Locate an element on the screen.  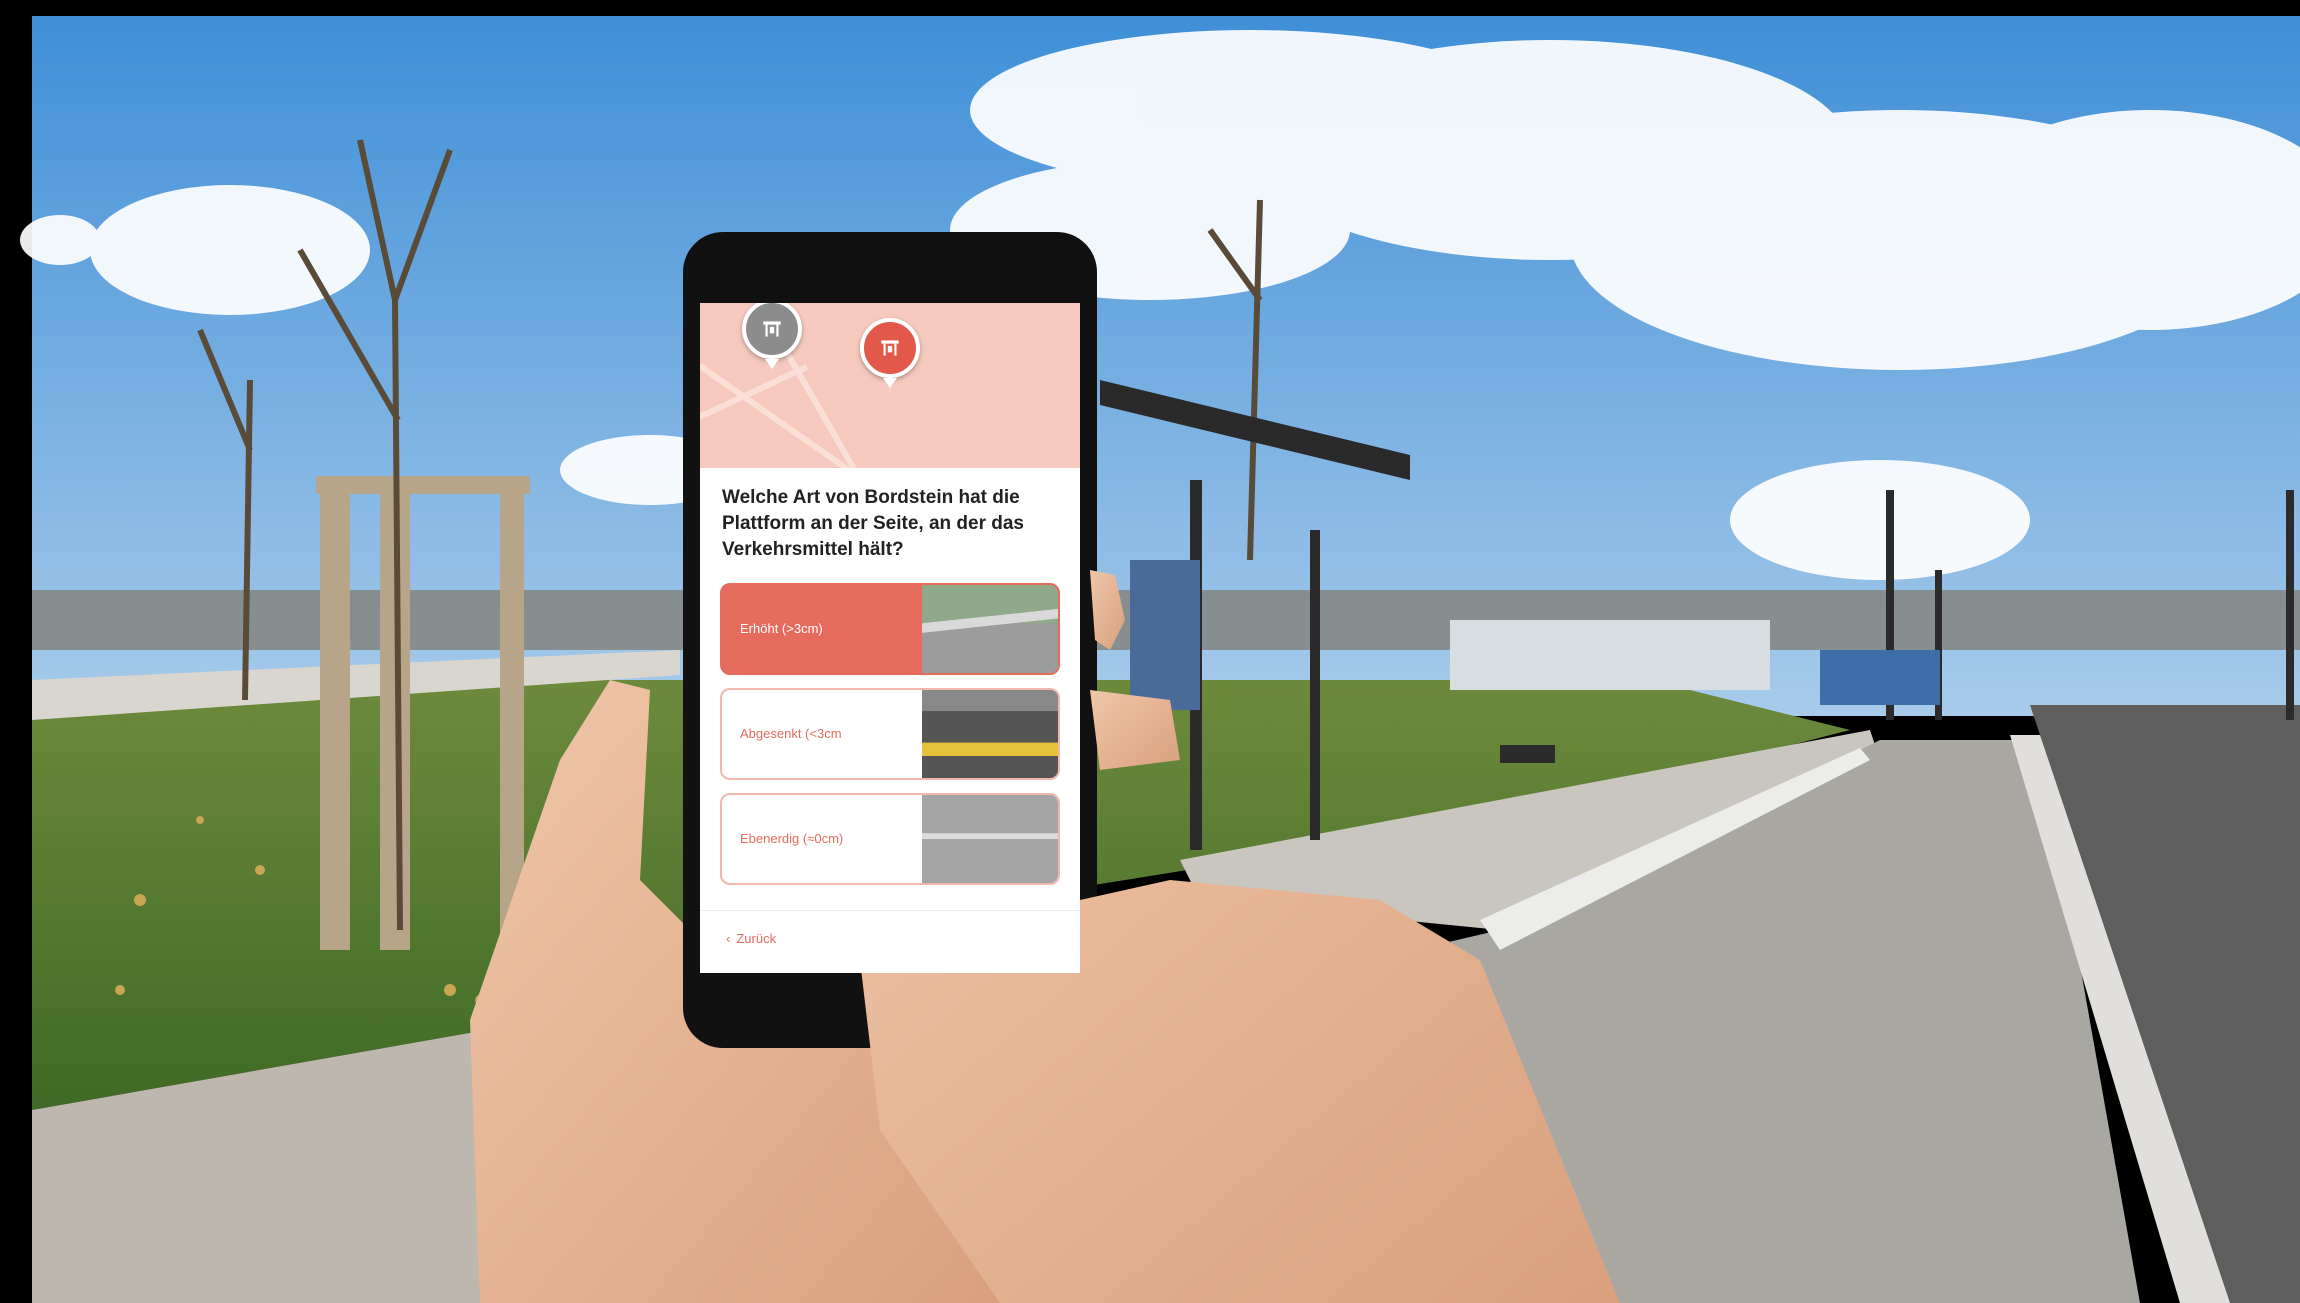
chevron-left-icon: ‹ is located at coordinates (728, 938).